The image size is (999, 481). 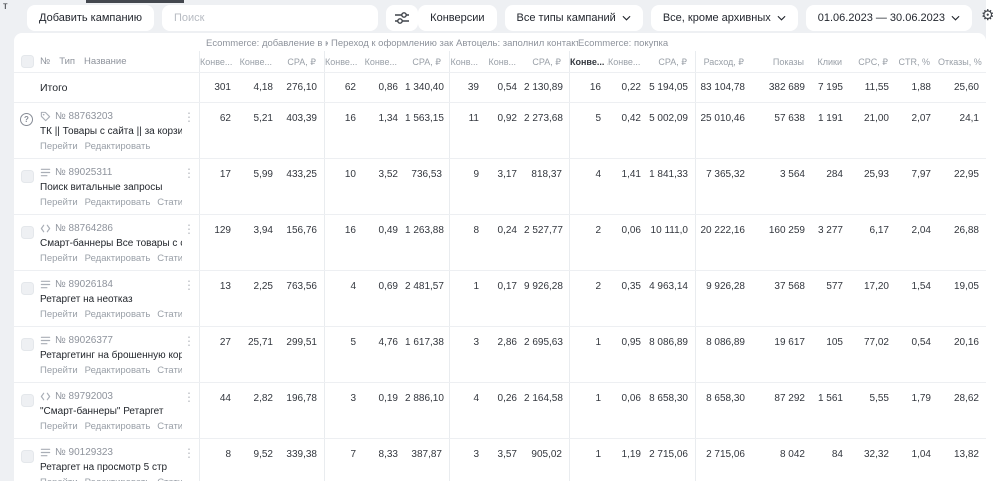 I want to click on metric-column-header: CTR, %, so click(x=917, y=61).